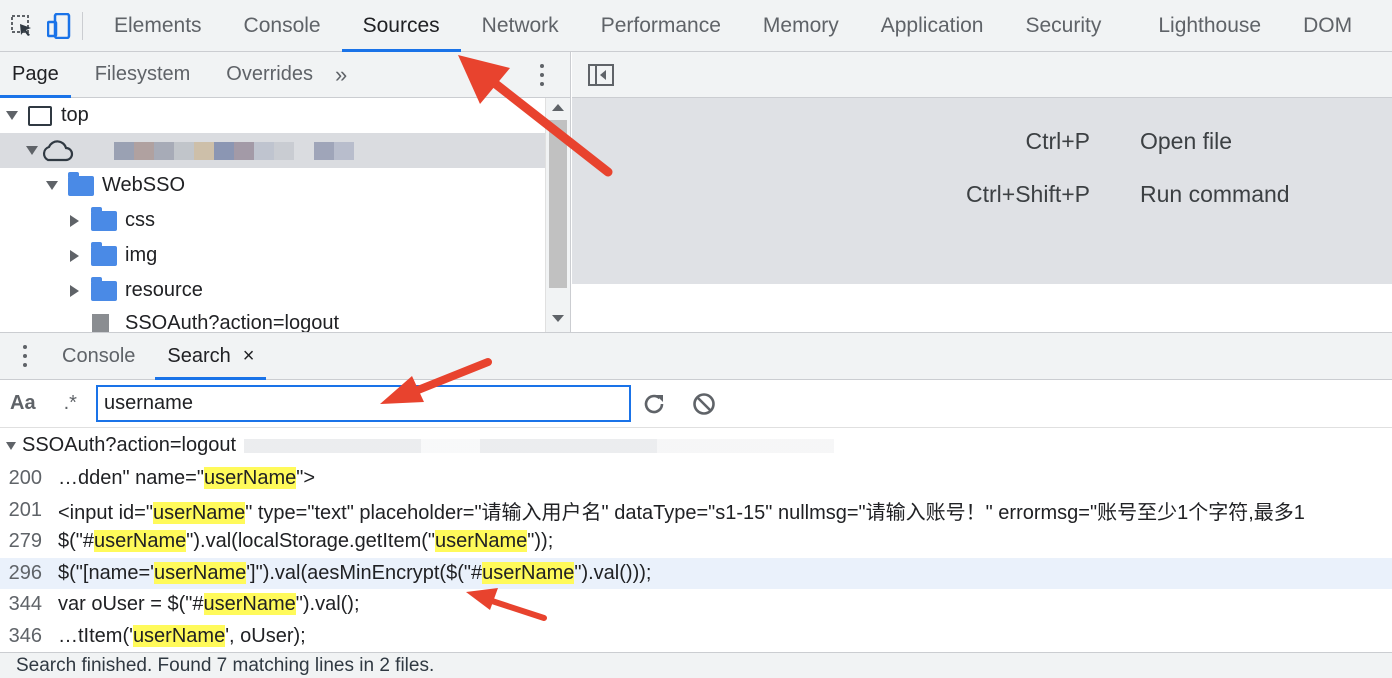  Describe the element at coordinates (661, 26) in the screenshot. I see `tab-performance: Performance` at that location.